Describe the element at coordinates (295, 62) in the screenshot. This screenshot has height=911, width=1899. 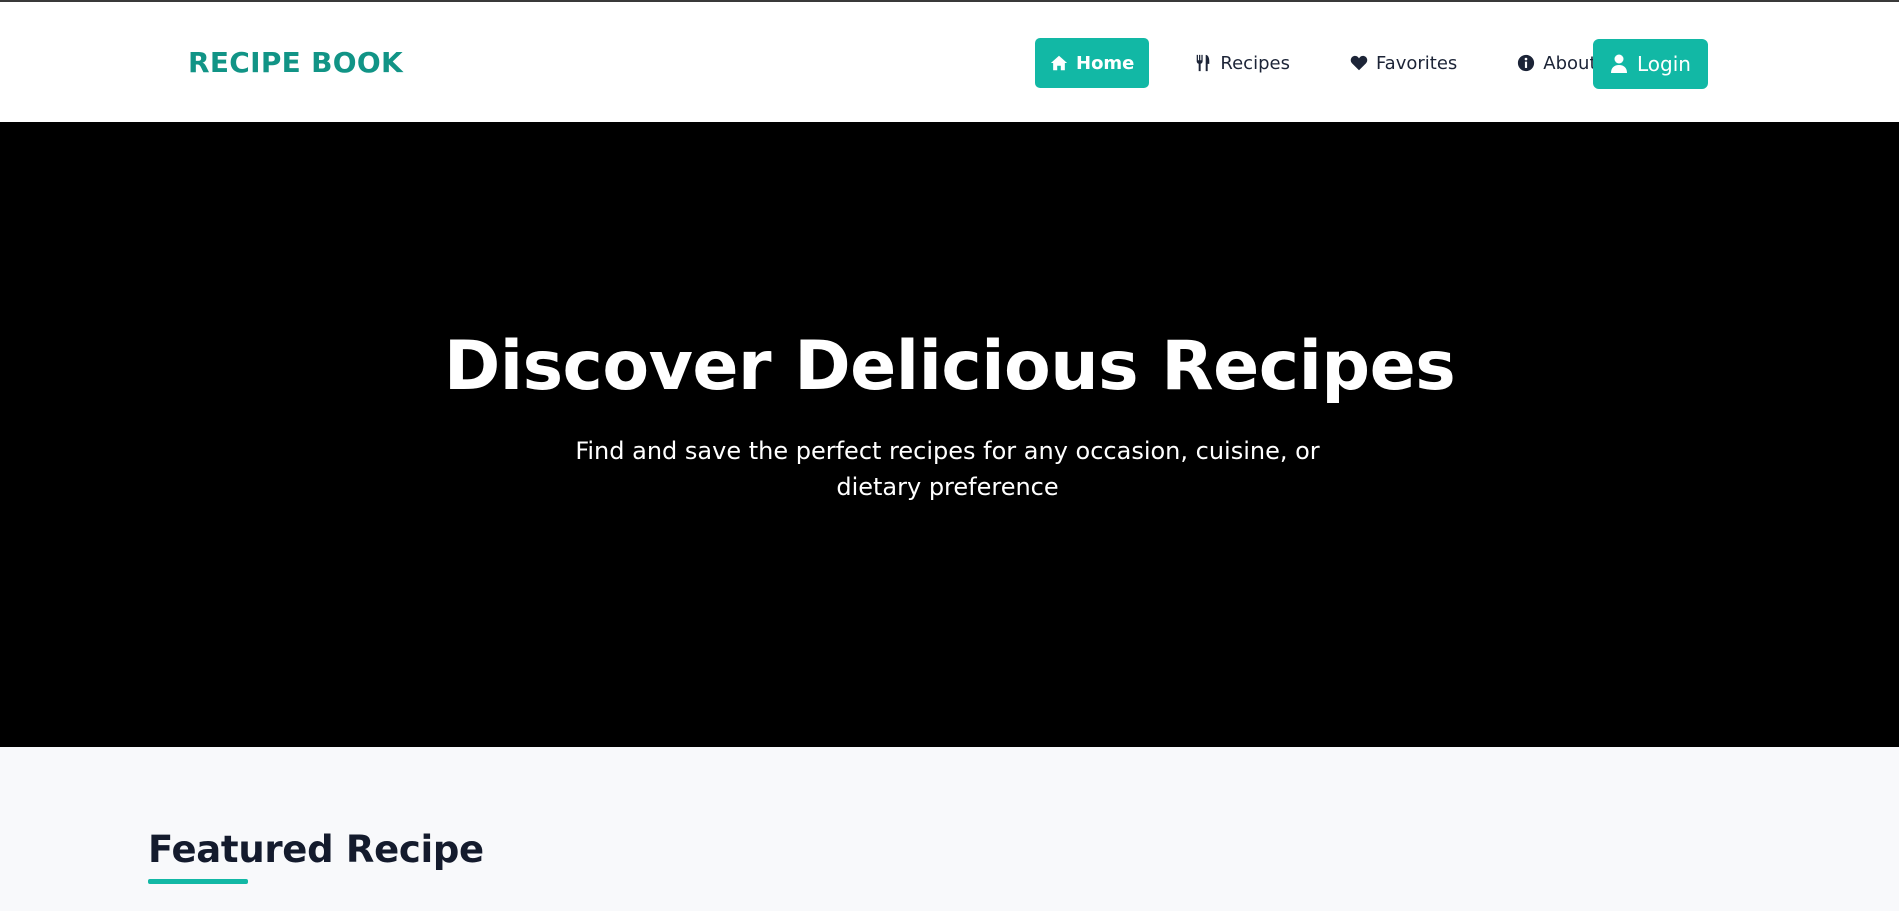
I see `brand-logo: RECIPE BOOK` at that location.